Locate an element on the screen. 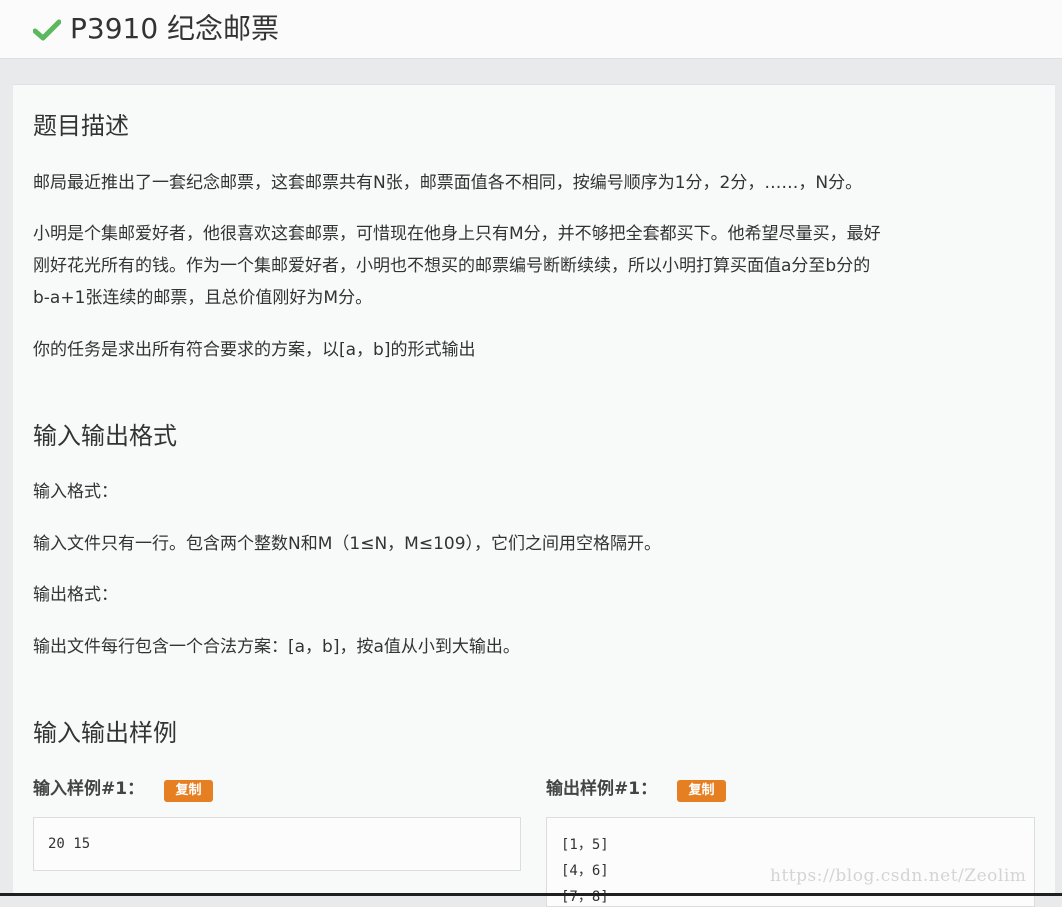 The image size is (1062, 907). samples-heading: 输入输出样例 is located at coordinates (105, 733).